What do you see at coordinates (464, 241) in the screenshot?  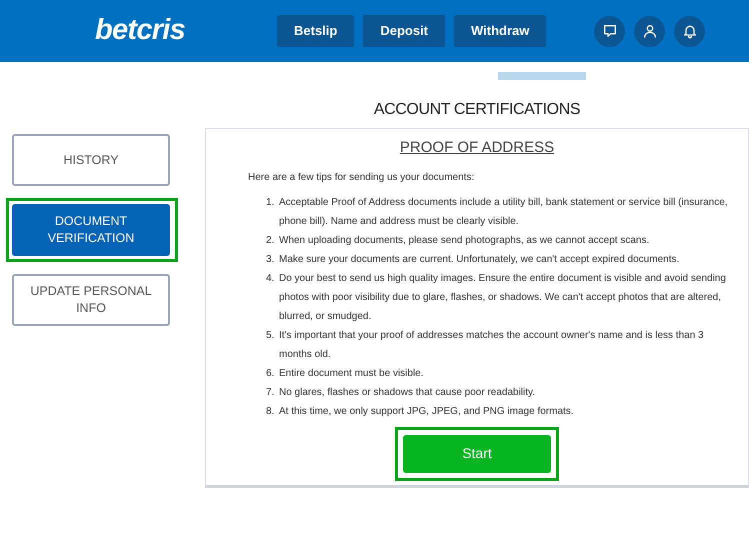 I see `tip-text: When uploading documents, please send photographs, as we cannot accept scans.` at bounding box center [464, 241].